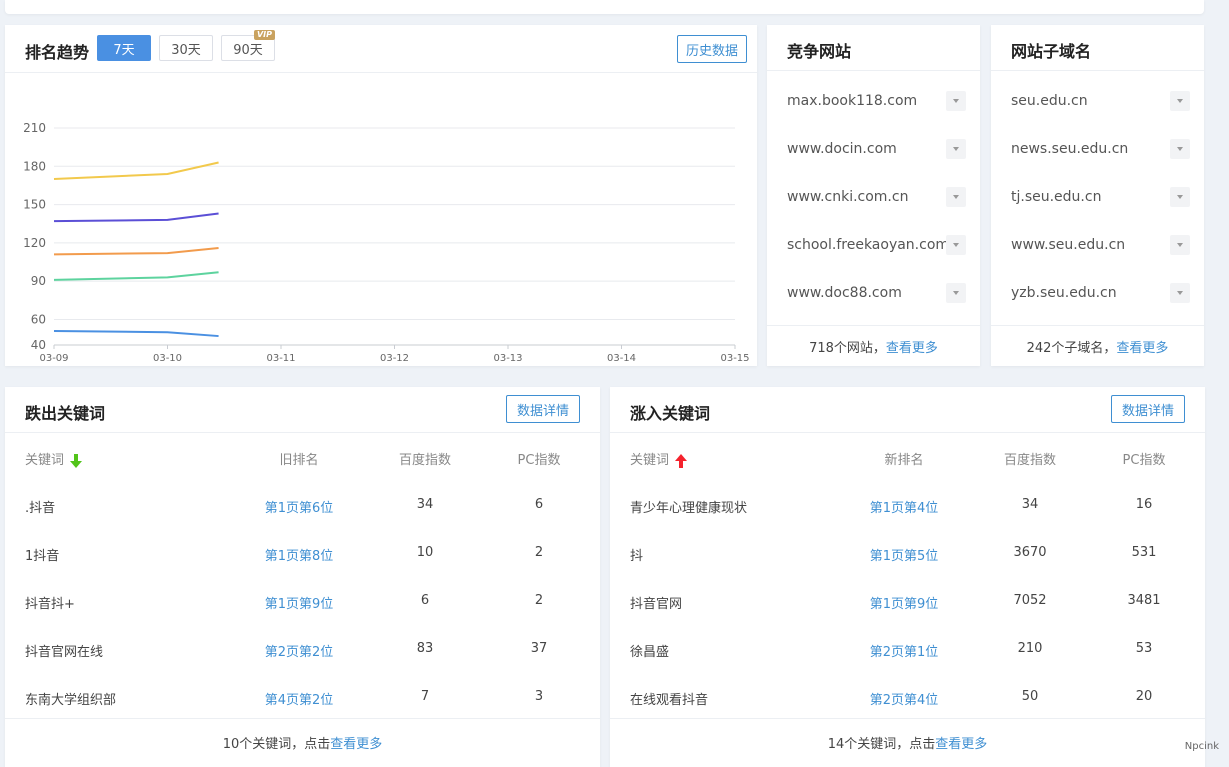 Image resolution: width=1229 pixels, height=767 pixels. What do you see at coordinates (507, 358) in the screenshot?
I see `x-tick-label: 03-13` at bounding box center [507, 358].